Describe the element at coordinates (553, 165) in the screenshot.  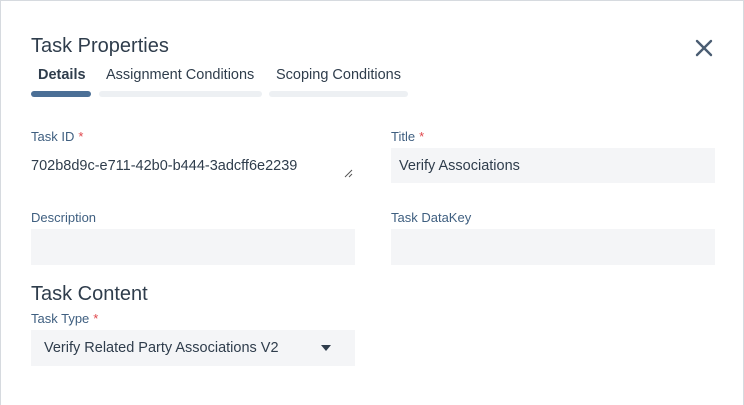
I see `title-input: Verify Associations` at that location.